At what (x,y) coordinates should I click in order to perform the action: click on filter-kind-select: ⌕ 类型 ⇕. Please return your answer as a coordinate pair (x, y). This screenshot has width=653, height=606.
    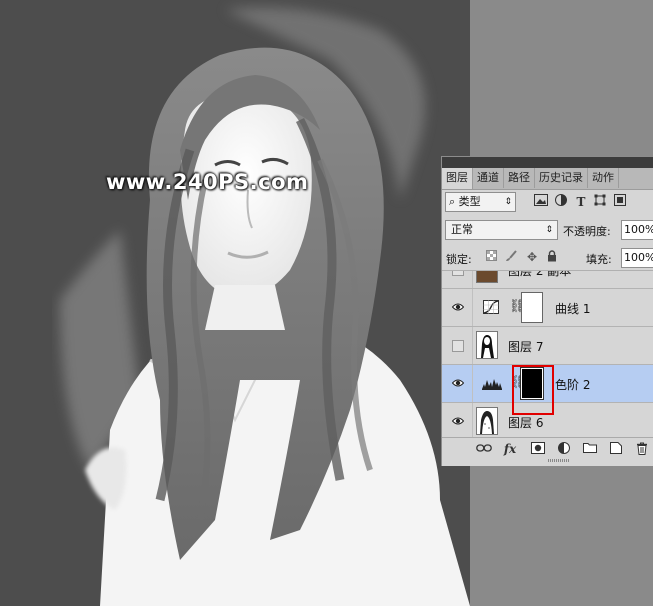
    Looking at the image, I should click on (480, 202).